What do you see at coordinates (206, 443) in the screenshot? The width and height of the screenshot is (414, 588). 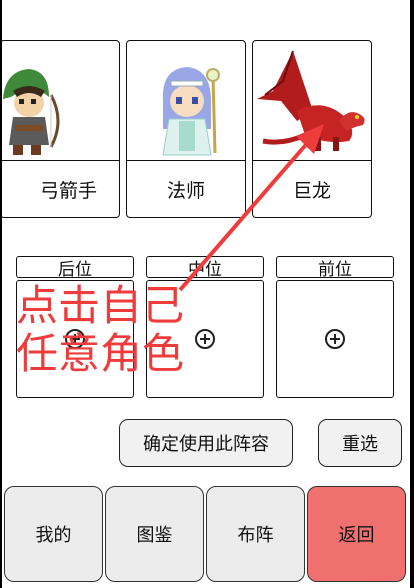 I see `confirm-lineup-button: 确定使用此阵容` at bounding box center [206, 443].